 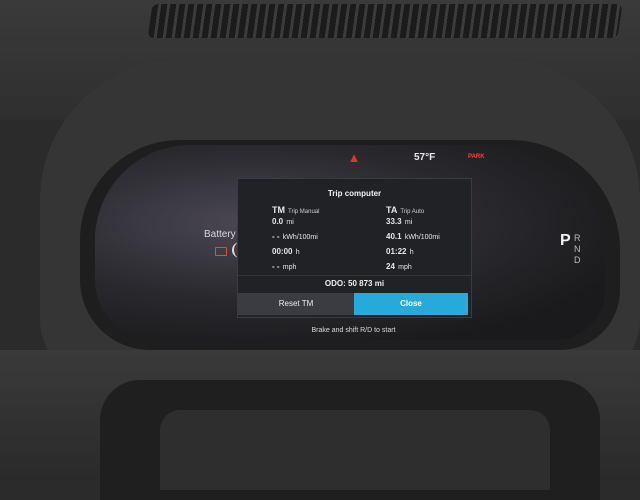 What do you see at coordinates (476, 157) in the screenshot?
I see `park-indicator: PARK` at bounding box center [476, 157].